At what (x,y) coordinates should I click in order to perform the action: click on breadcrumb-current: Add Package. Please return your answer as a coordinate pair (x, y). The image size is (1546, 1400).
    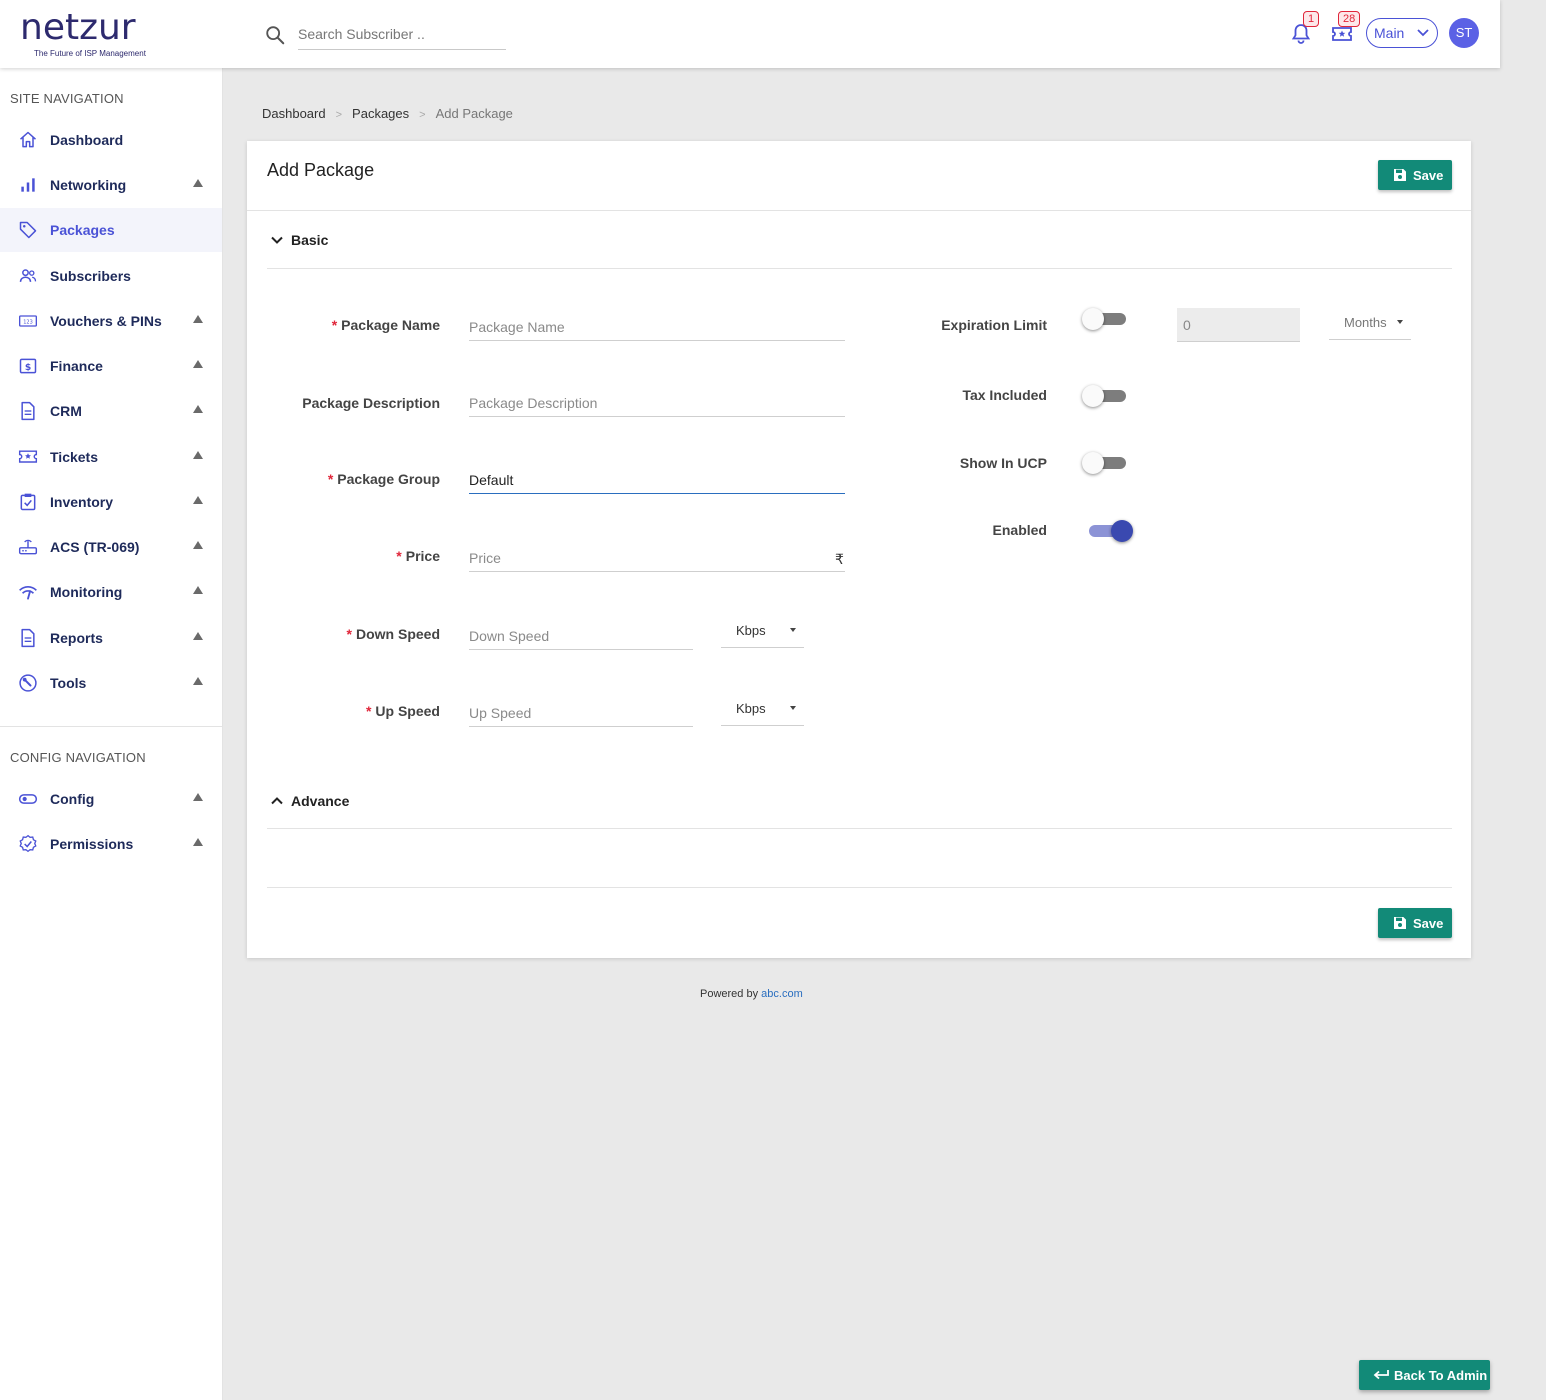
    Looking at the image, I should click on (474, 113).